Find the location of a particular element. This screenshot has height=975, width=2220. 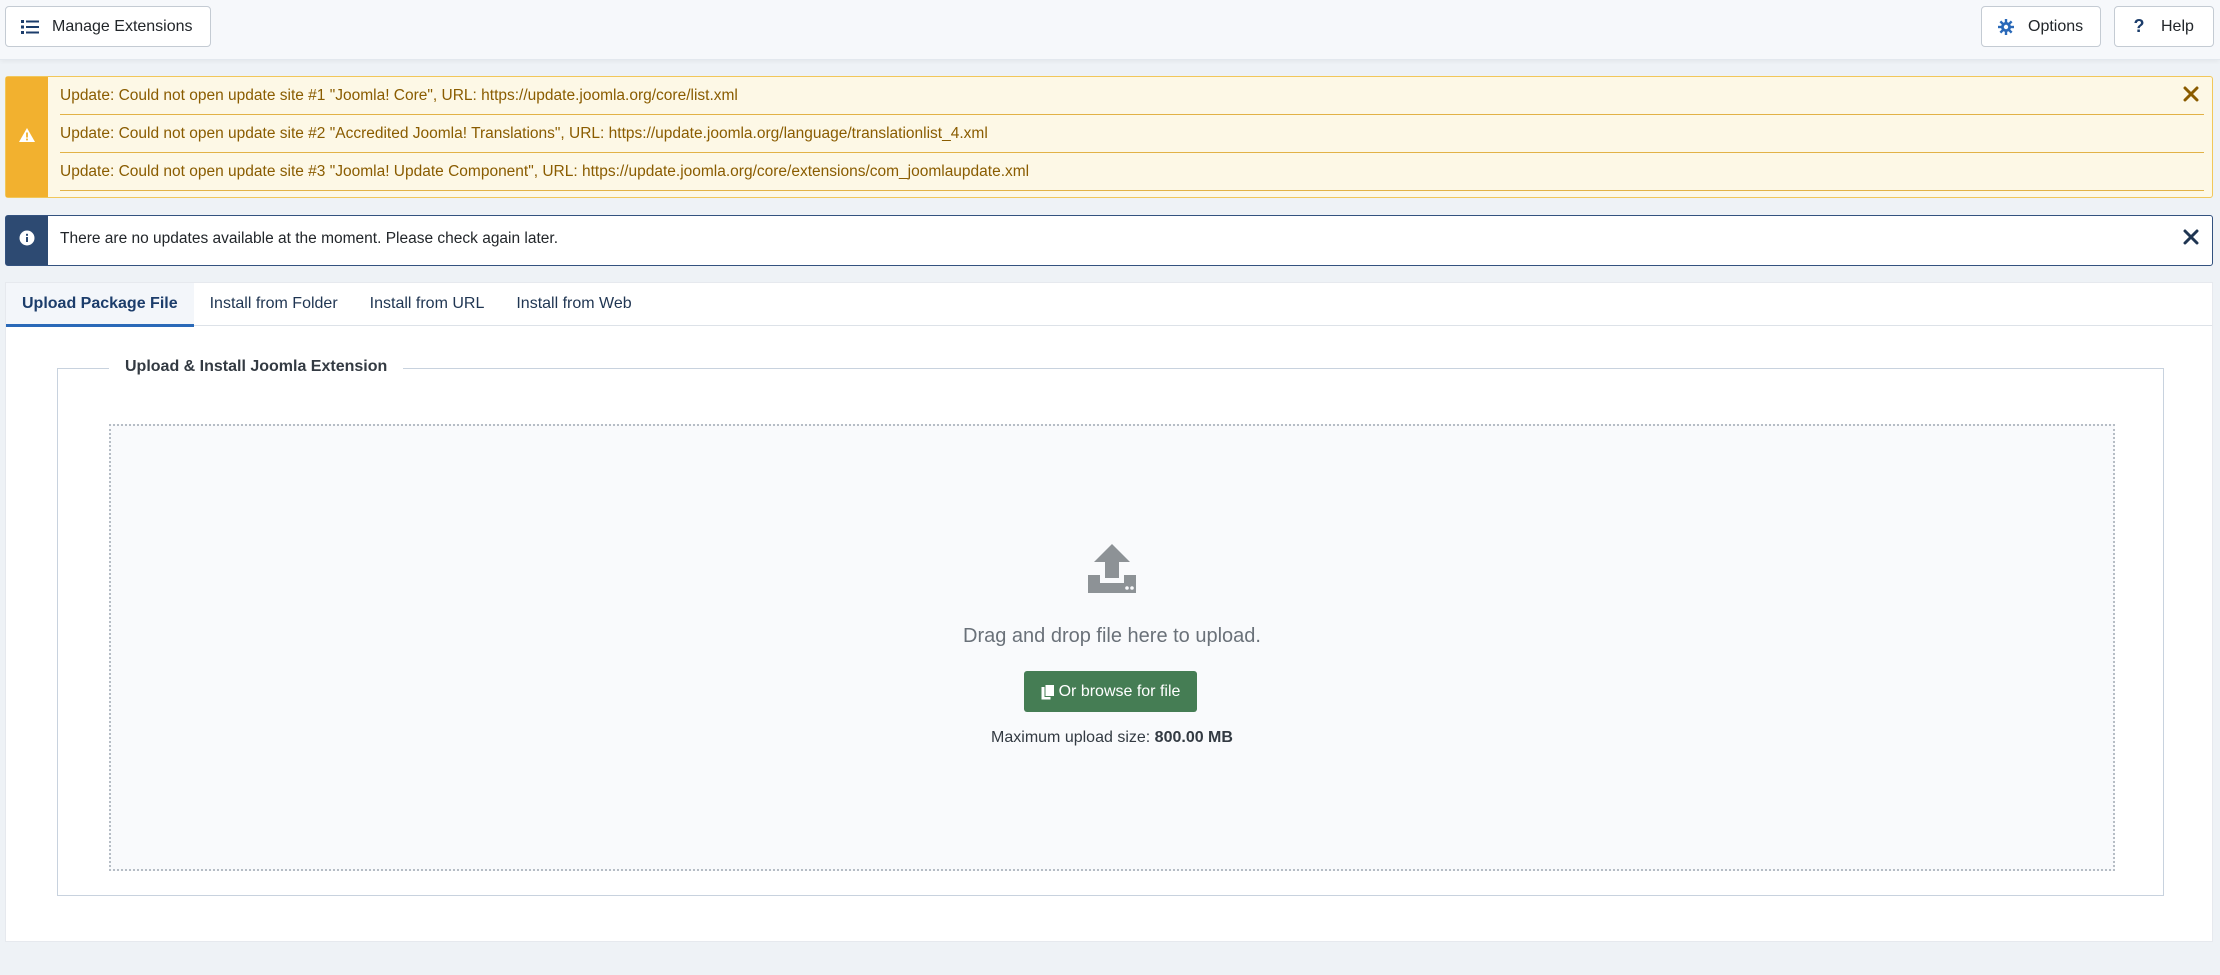

upload-legend: Upload & Install Joomla Extension is located at coordinates (256, 367).